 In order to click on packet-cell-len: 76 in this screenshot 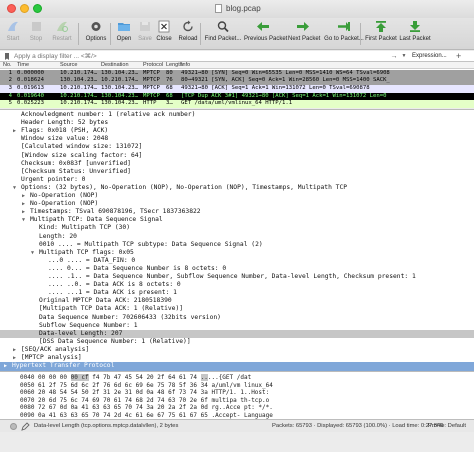, I will do `click(169, 80)`.